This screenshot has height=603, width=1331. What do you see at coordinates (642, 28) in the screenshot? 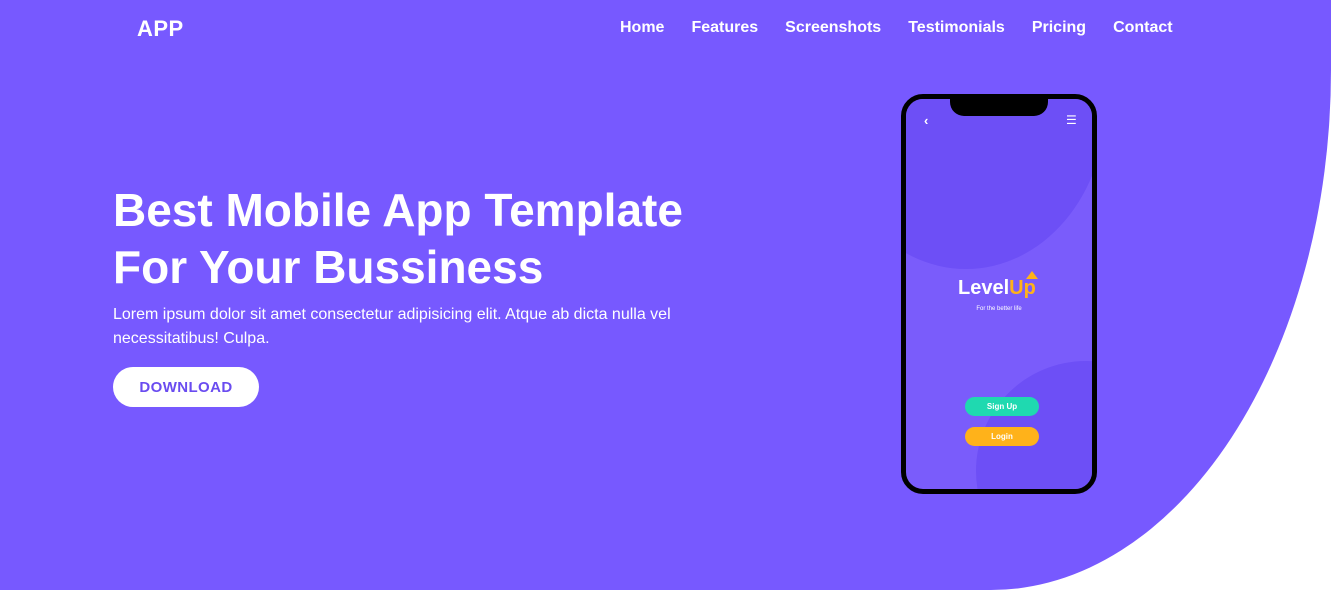
I see `nav-home: Home` at bounding box center [642, 28].